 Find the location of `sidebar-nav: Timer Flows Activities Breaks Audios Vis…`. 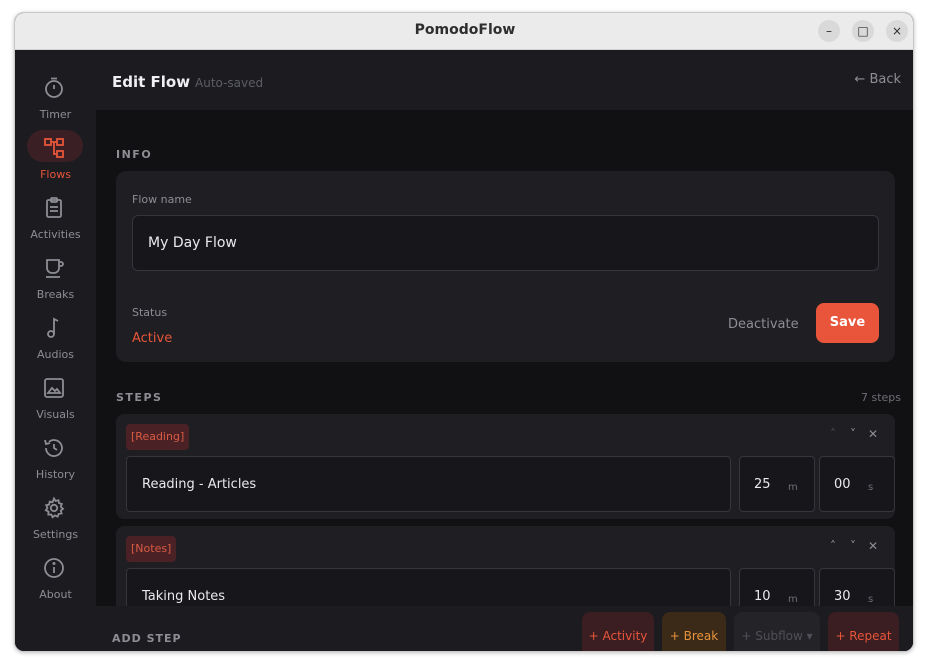

sidebar-nav: Timer Flows Activities Breaks Audios Vis… is located at coordinates (55, 350).